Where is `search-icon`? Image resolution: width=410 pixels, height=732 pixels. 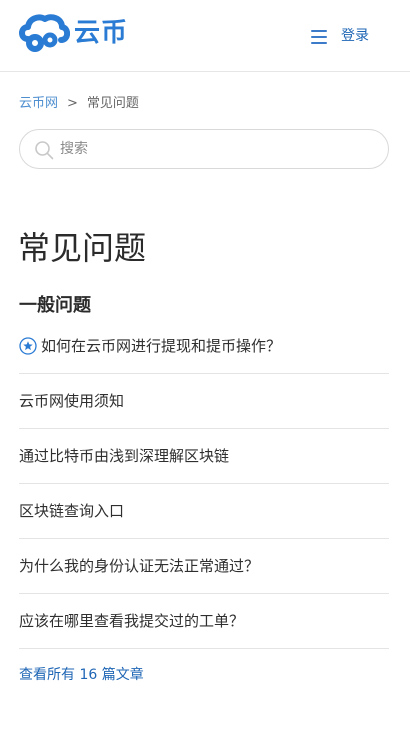
search-icon is located at coordinates (44, 150).